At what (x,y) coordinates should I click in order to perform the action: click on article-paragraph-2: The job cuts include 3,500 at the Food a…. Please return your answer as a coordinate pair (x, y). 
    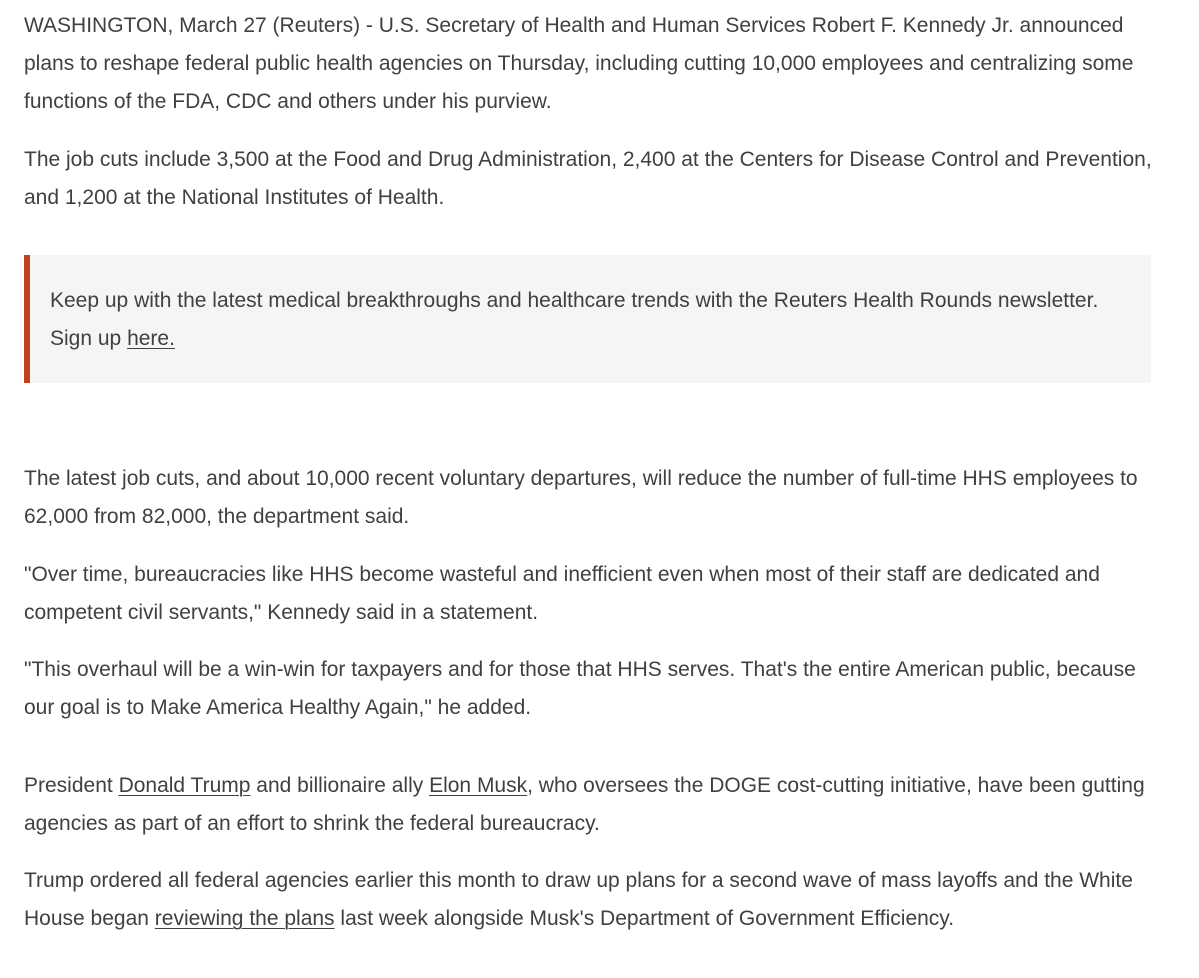
    Looking at the image, I should click on (588, 178).